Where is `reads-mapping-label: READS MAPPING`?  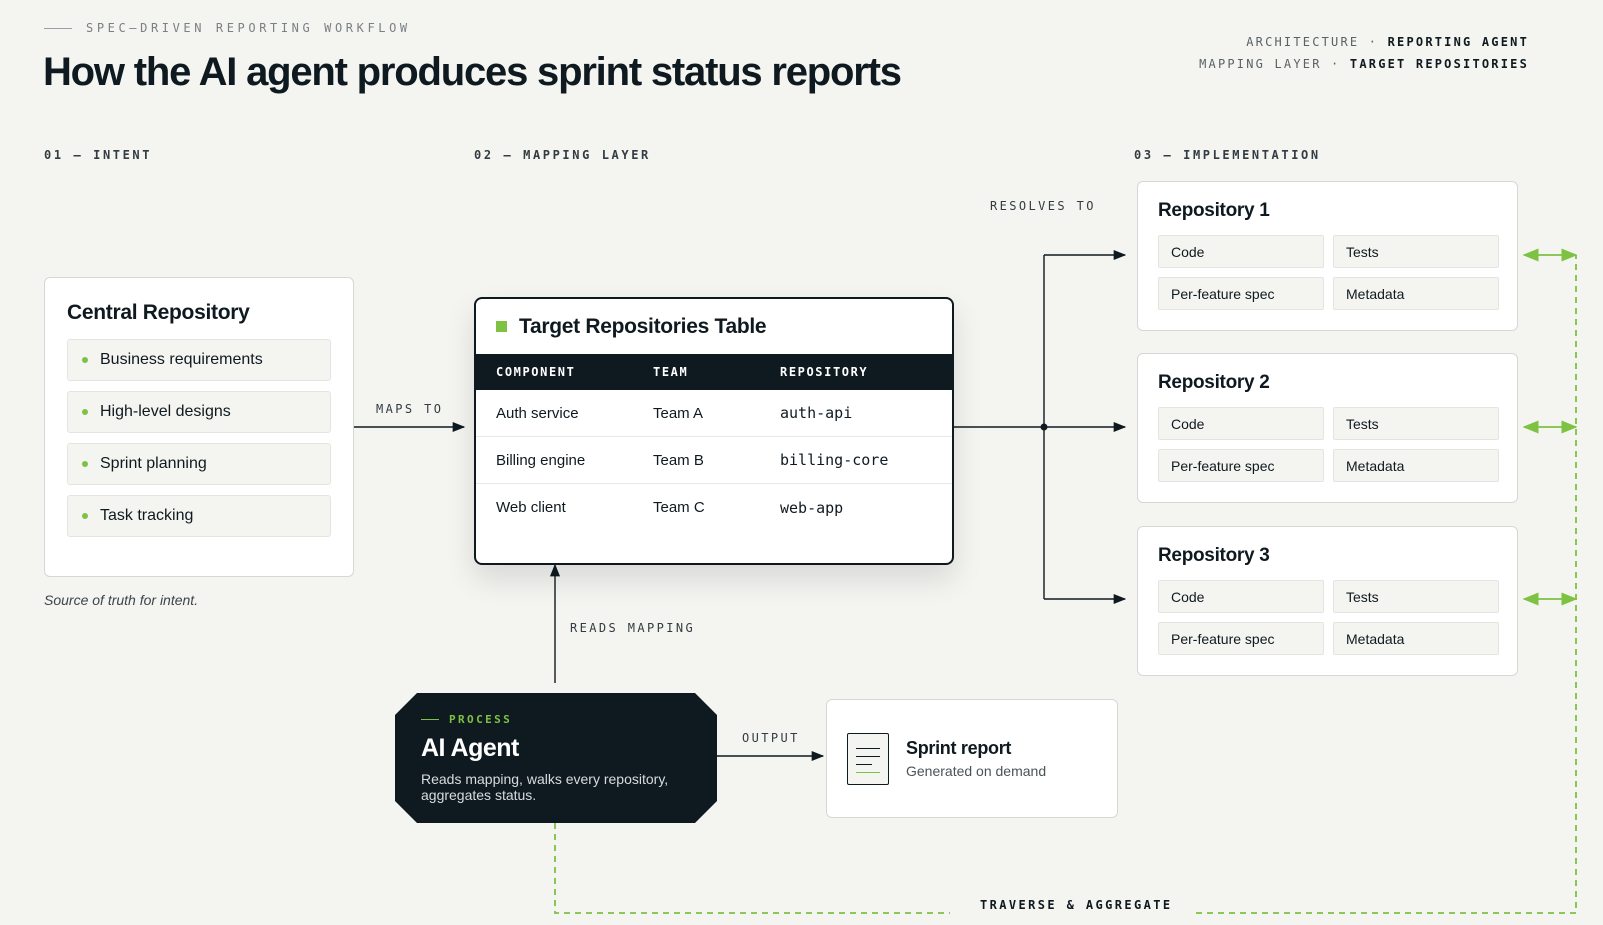 reads-mapping-label: READS MAPPING is located at coordinates (633, 628).